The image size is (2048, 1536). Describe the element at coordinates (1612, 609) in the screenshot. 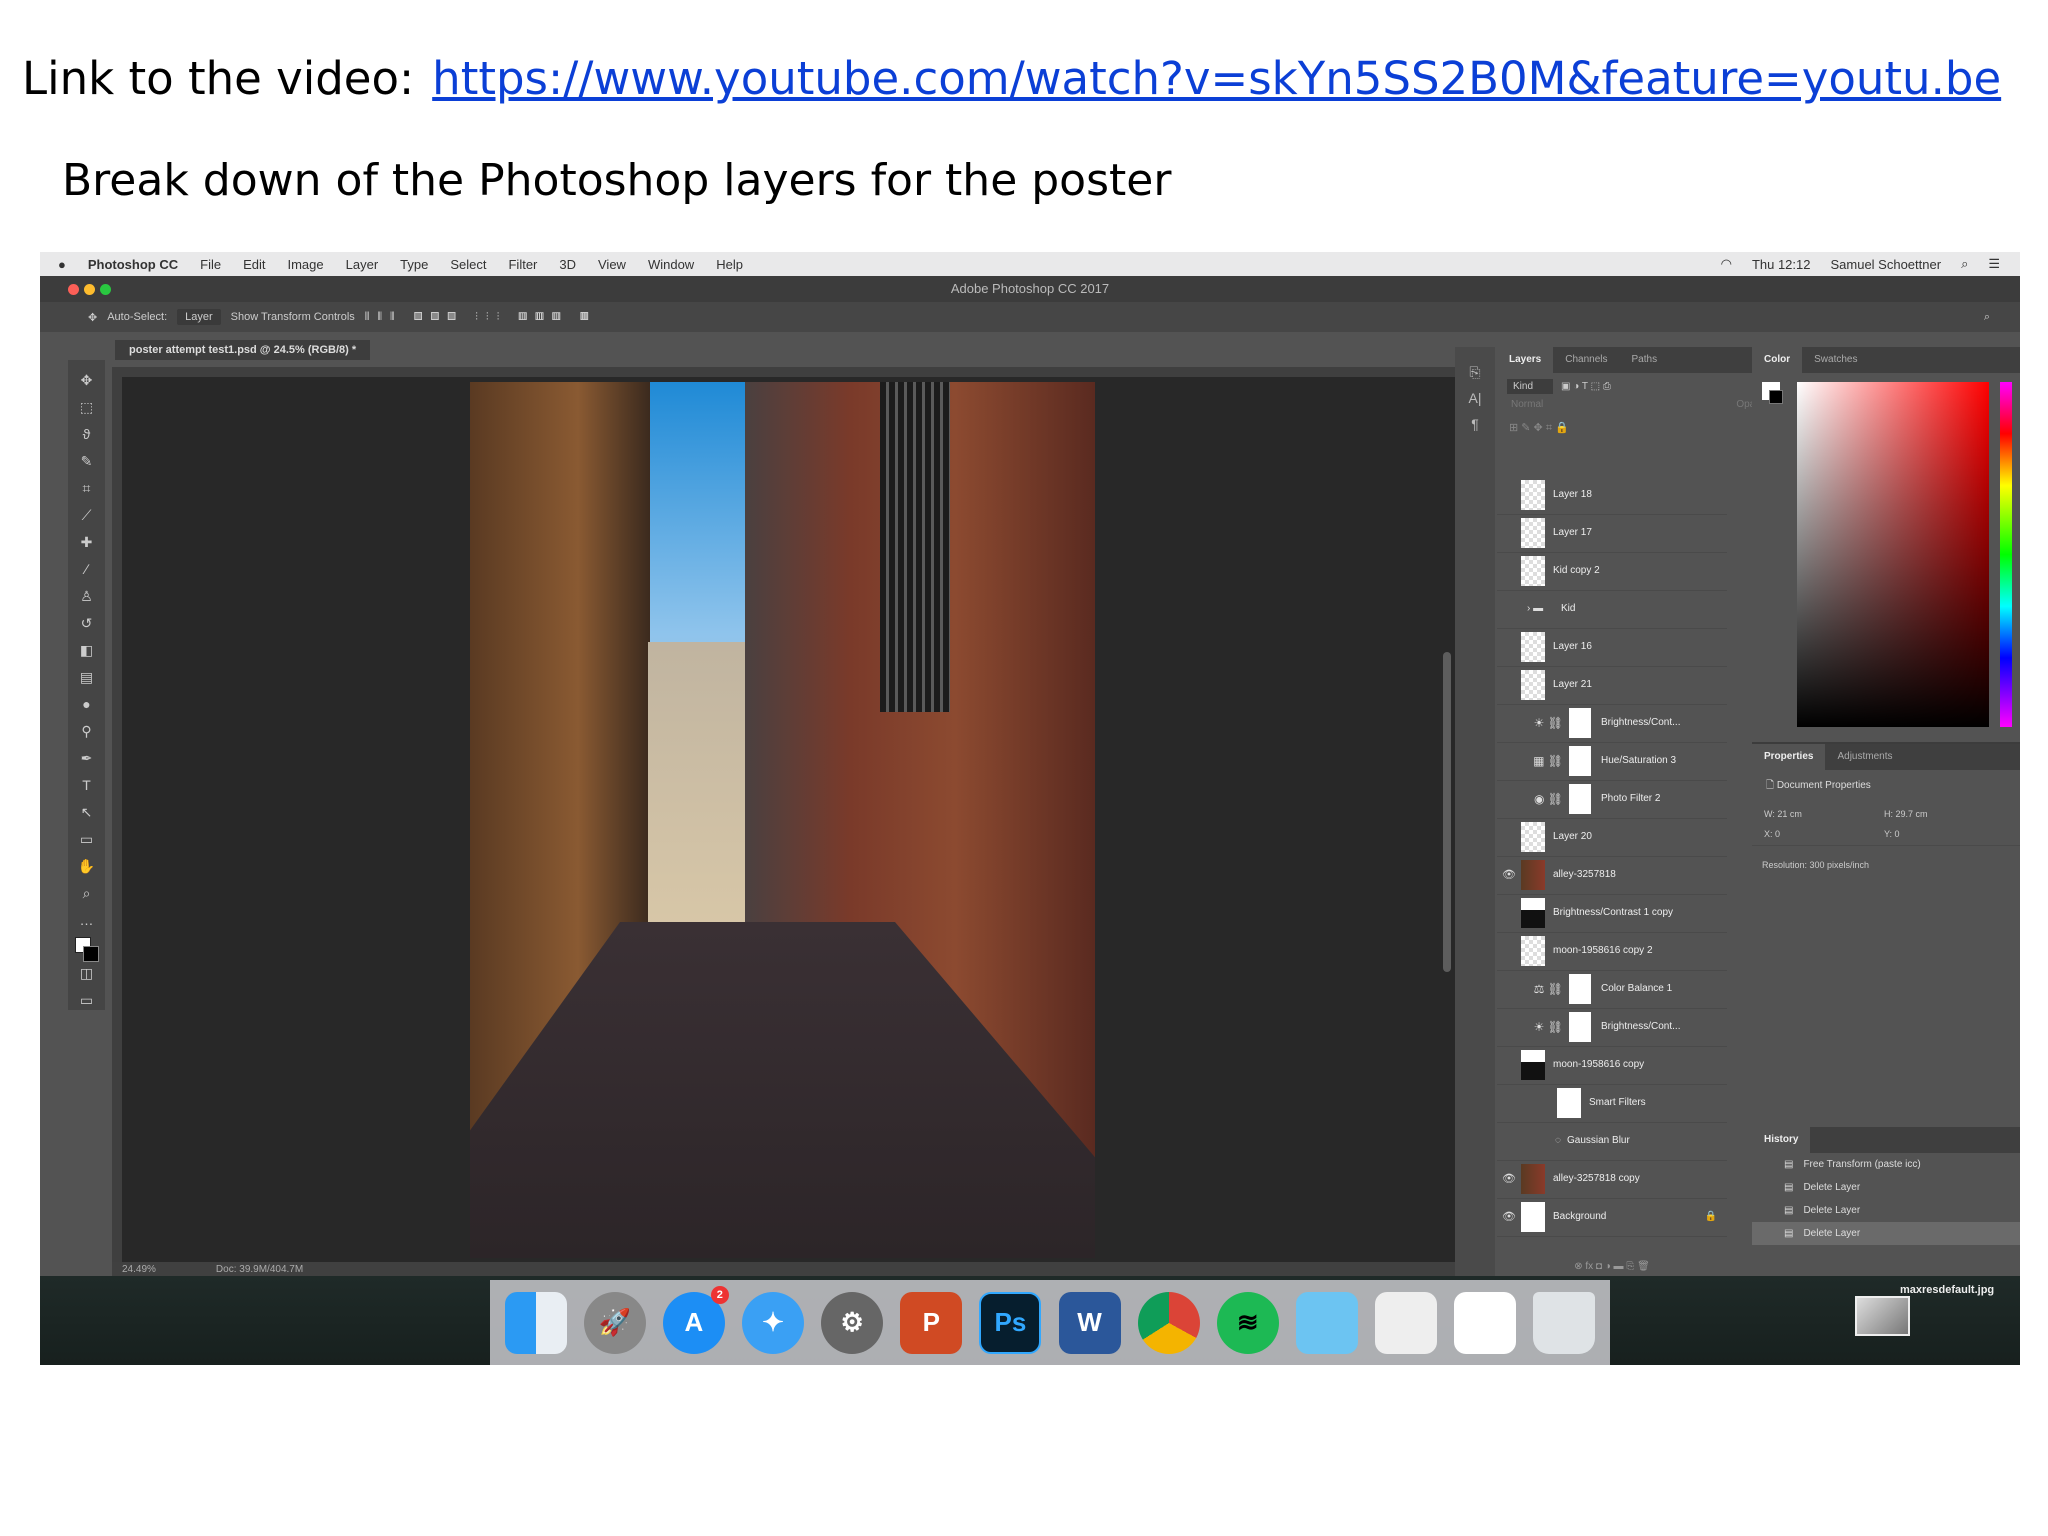

I see `layer-row: › ▬ Kid` at that location.